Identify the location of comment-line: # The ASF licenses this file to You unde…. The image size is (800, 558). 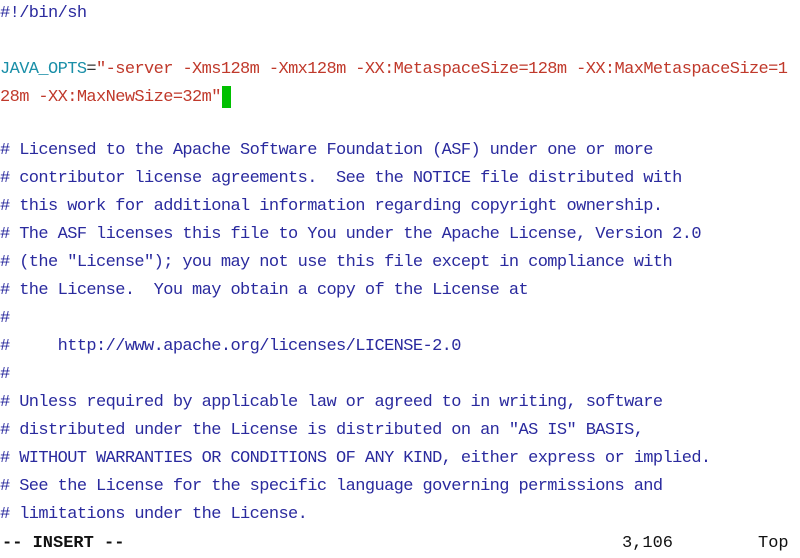
(351, 235).